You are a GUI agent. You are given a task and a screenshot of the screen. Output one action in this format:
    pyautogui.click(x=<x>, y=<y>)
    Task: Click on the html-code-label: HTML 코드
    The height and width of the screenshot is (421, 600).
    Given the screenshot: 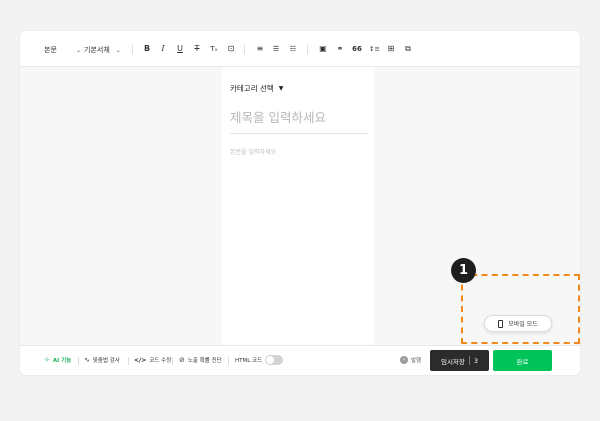 What is the action you would take?
    pyautogui.click(x=248, y=360)
    